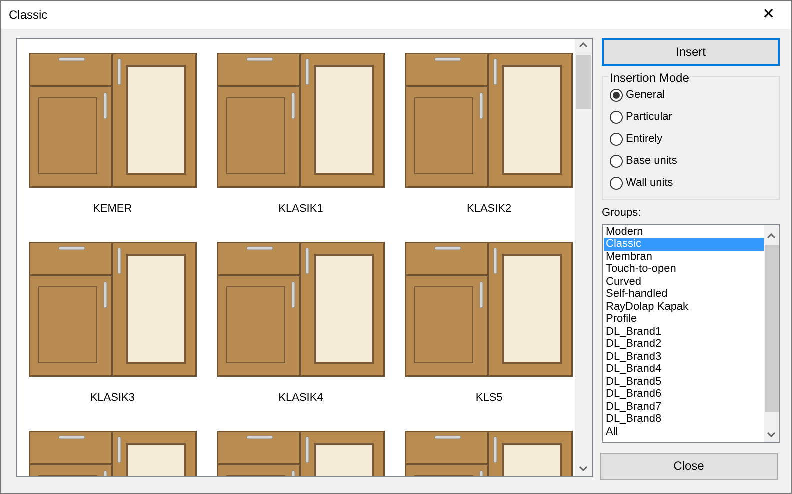 The width and height of the screenshot is (792, 494). What do you see at coordinates (684, 306) in the screenshot?
I see `group-item: RayDolap Kapak` at bounding box center [684, 306].